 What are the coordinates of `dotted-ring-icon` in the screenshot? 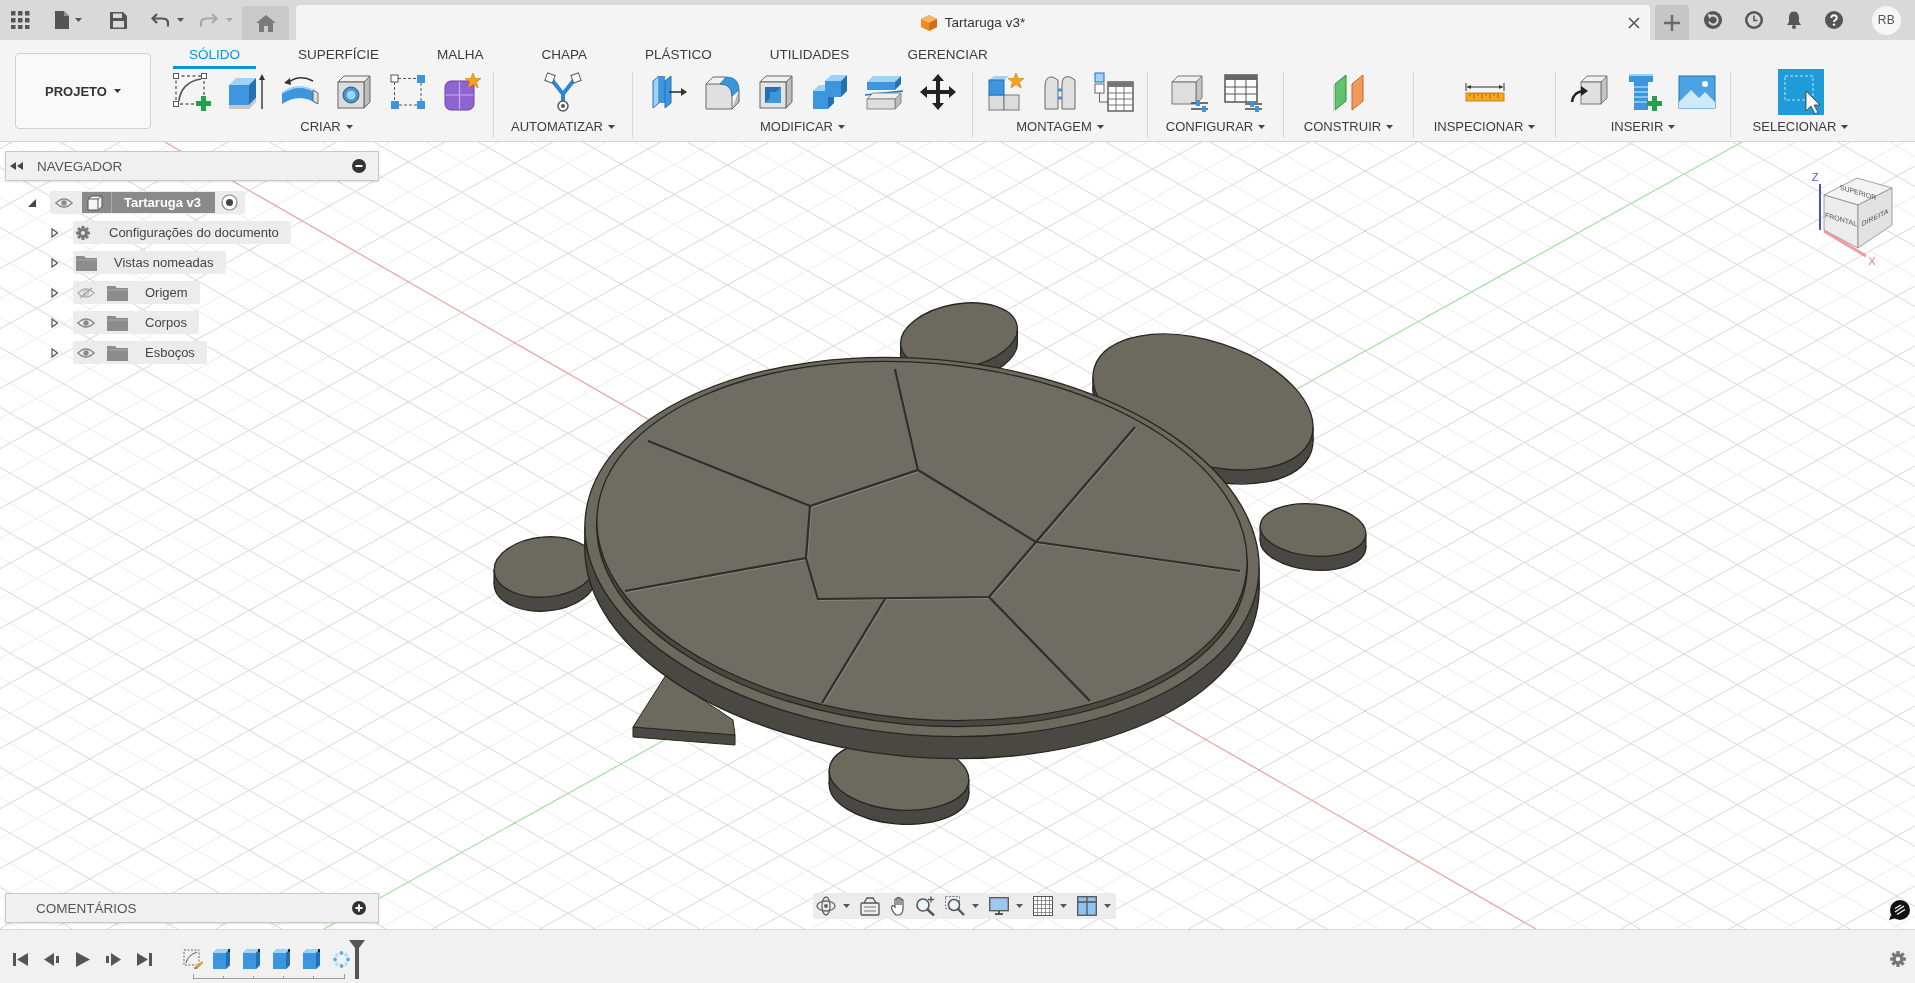 It's located at (341, 959).